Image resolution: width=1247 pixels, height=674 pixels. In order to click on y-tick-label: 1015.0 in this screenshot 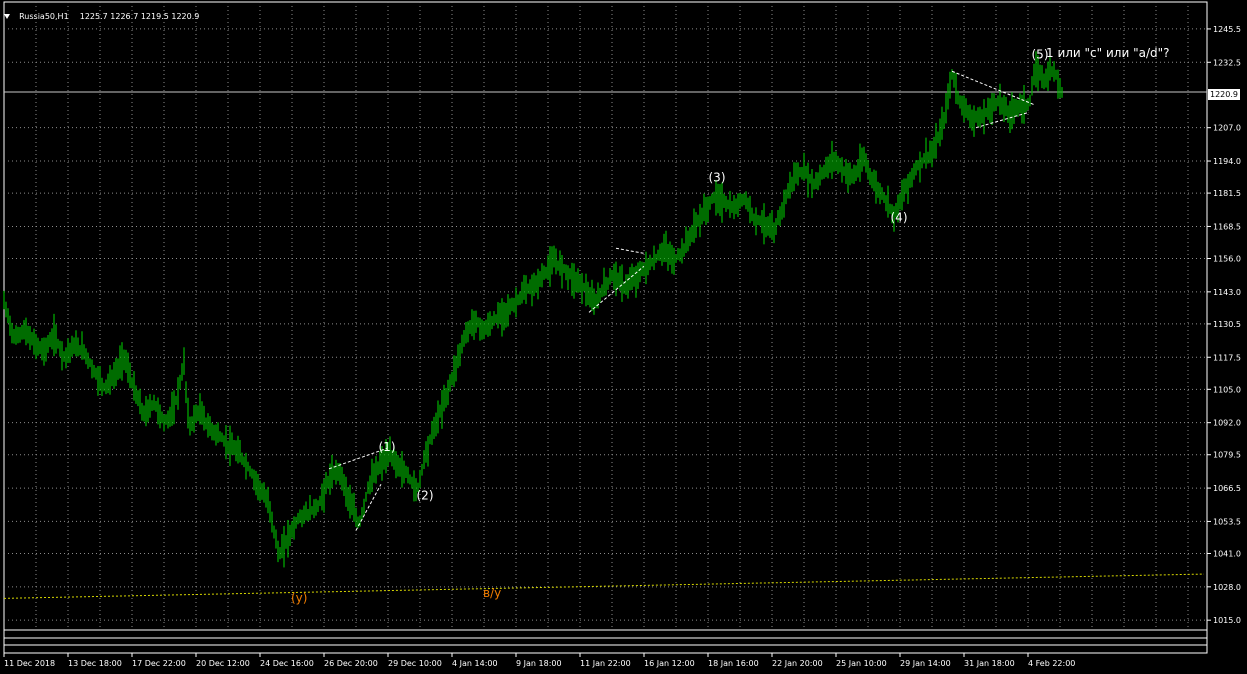, I will do `click(1227, 620)`.